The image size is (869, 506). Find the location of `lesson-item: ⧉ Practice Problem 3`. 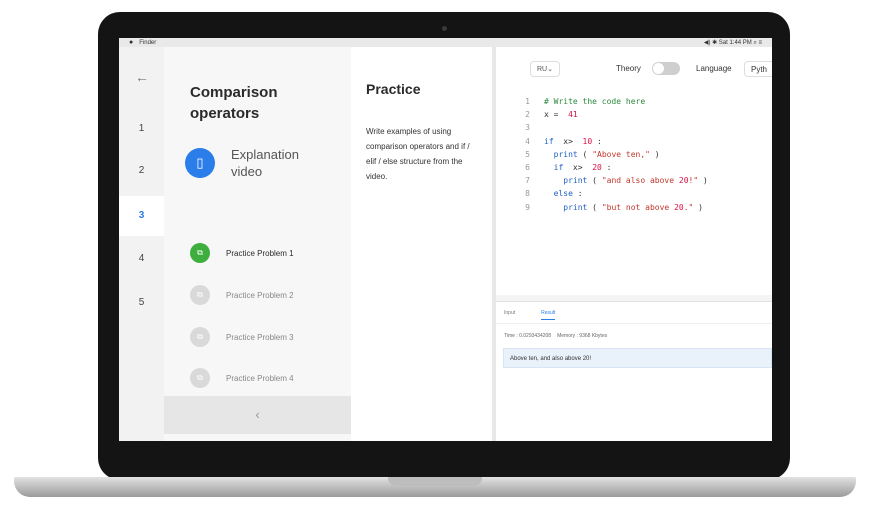

lesson-item: ⧉ Practice Problem 3 is located at coordinates (242, 337).